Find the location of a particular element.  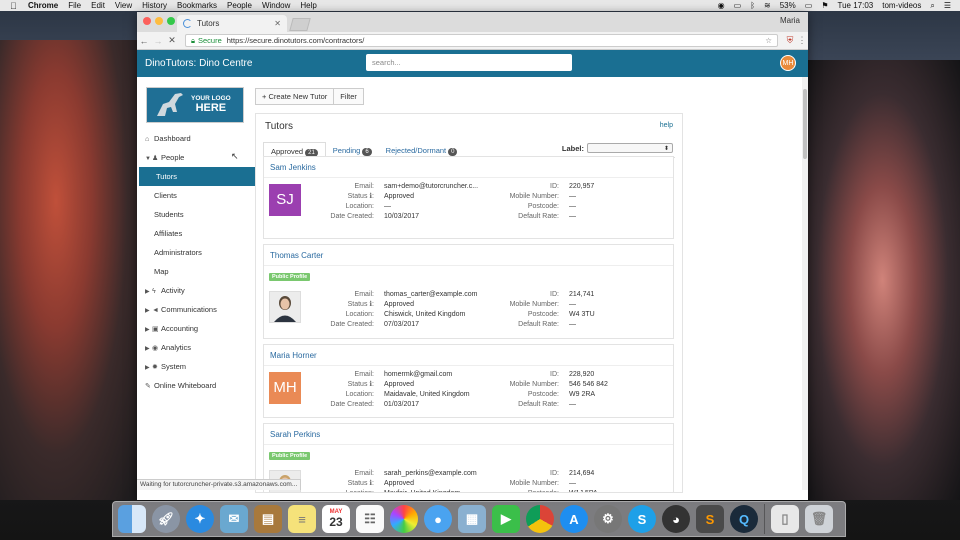

notefile-icon: ▤ is located at coordinates (268, 519).